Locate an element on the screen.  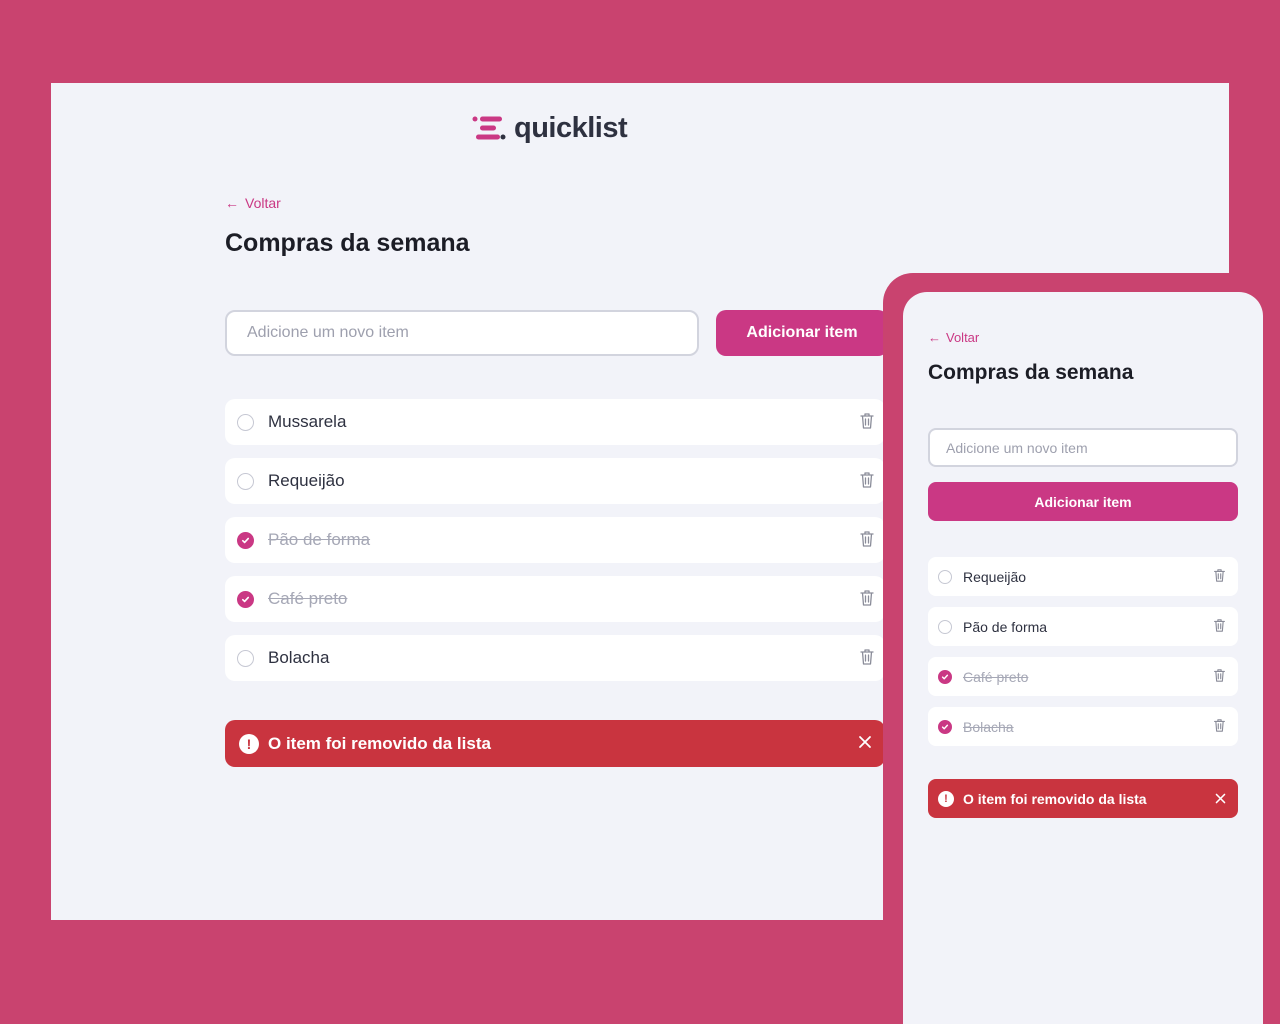
item-label: Mussarela is located at coordinates (307, 421).